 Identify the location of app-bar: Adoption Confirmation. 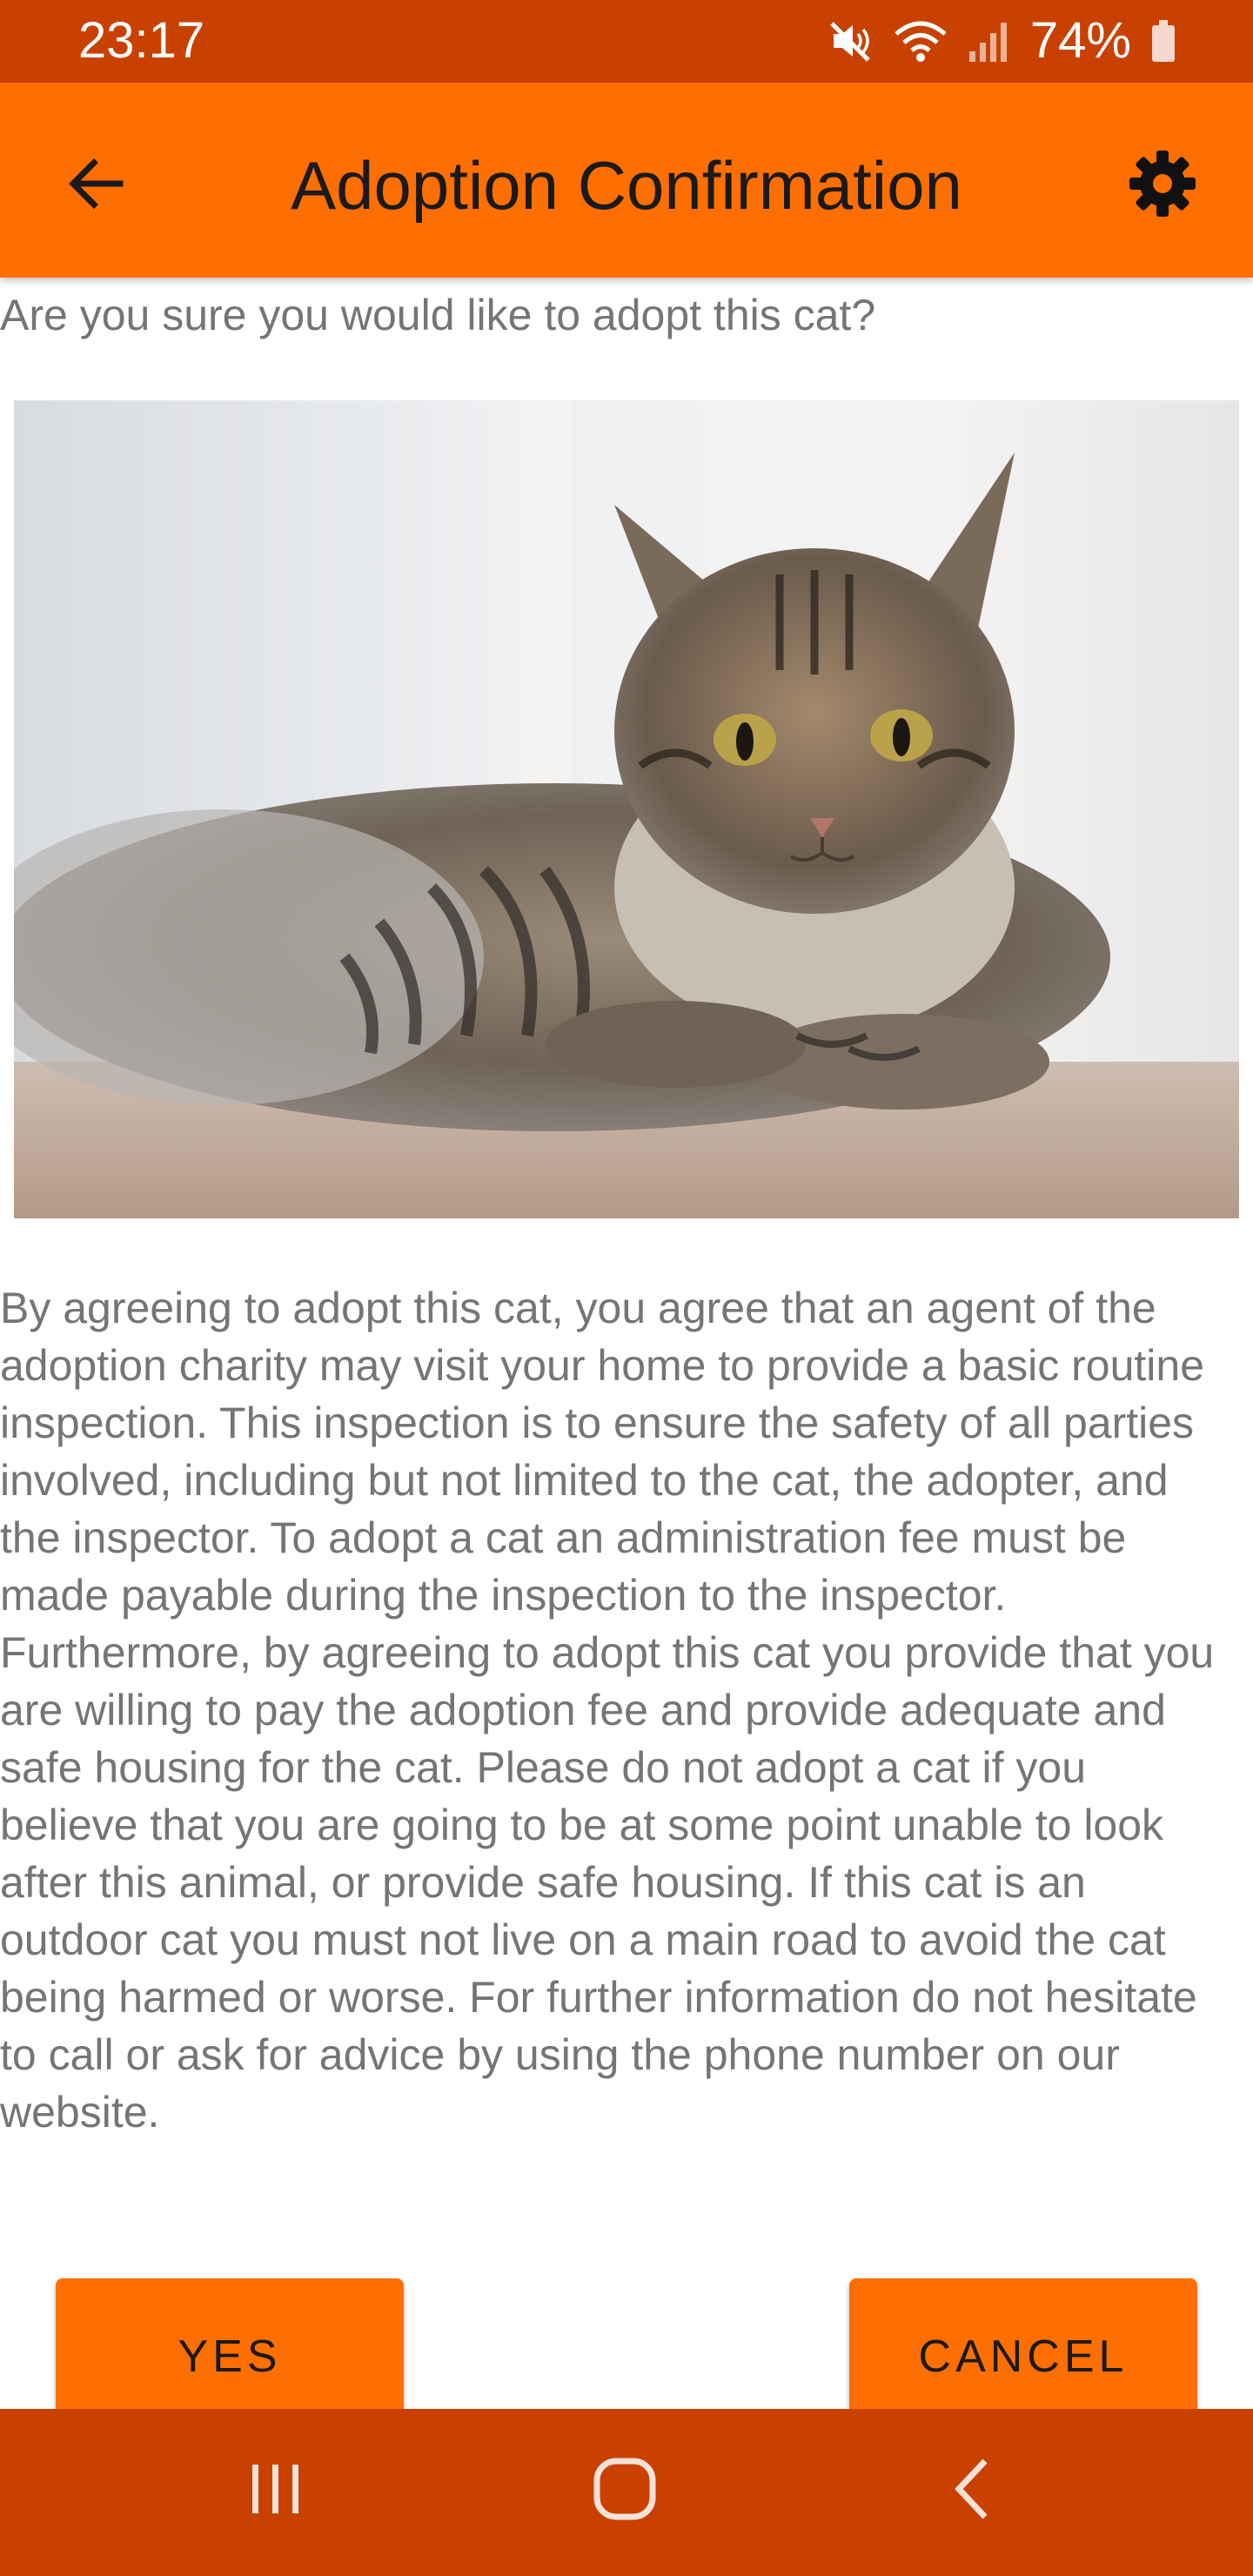
(626, 180).